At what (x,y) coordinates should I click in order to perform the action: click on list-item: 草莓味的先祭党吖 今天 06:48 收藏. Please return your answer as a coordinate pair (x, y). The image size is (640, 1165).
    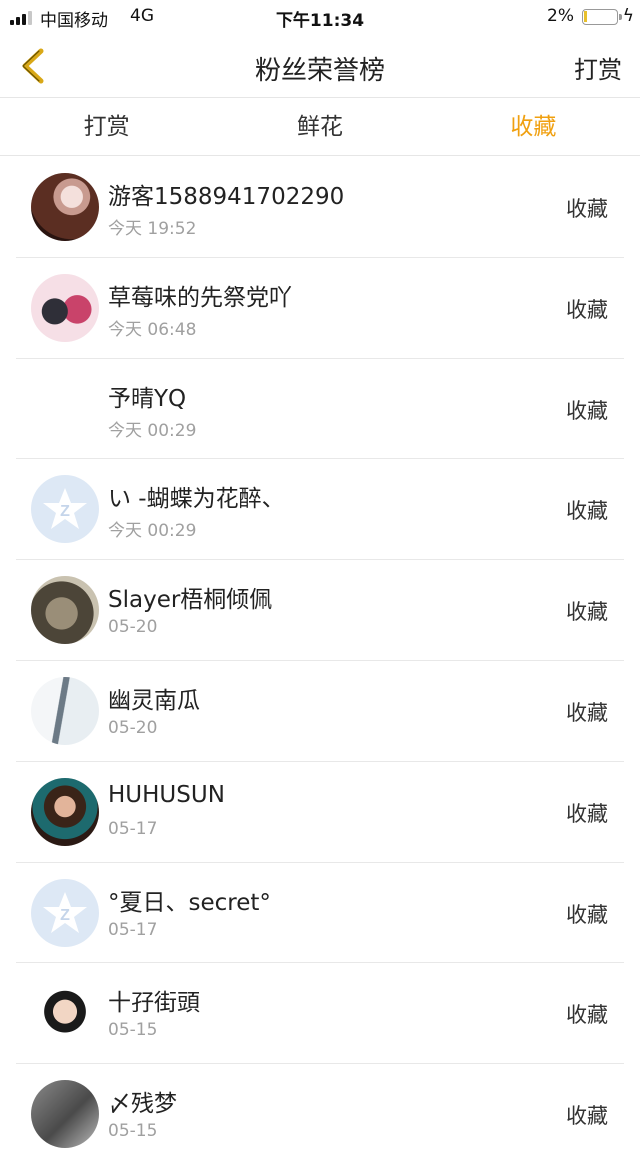
    Looking at the image, I should click on (320, 308).